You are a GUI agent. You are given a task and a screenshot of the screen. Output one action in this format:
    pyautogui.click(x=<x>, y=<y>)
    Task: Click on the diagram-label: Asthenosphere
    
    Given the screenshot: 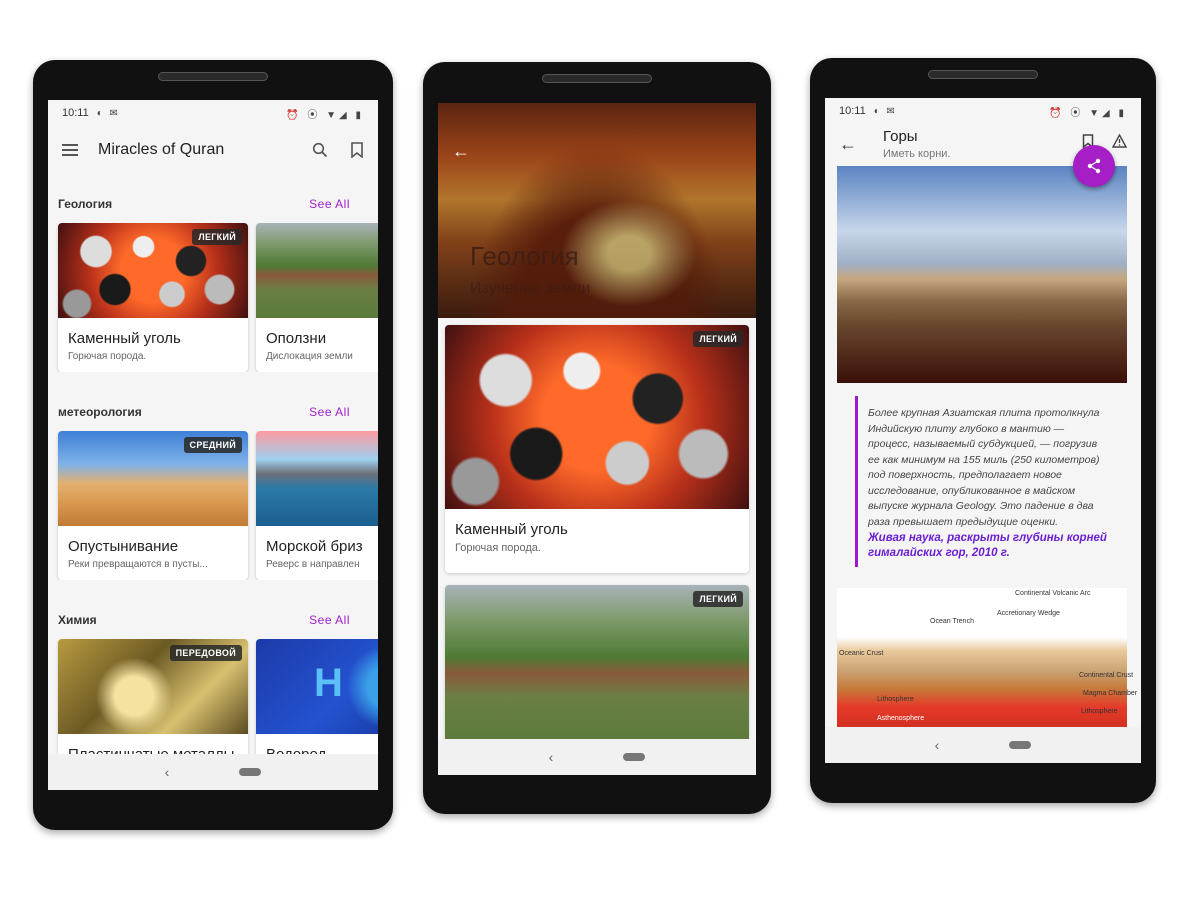 What is the action you would take?
    pyautogui.click(x=901, y=718)
    